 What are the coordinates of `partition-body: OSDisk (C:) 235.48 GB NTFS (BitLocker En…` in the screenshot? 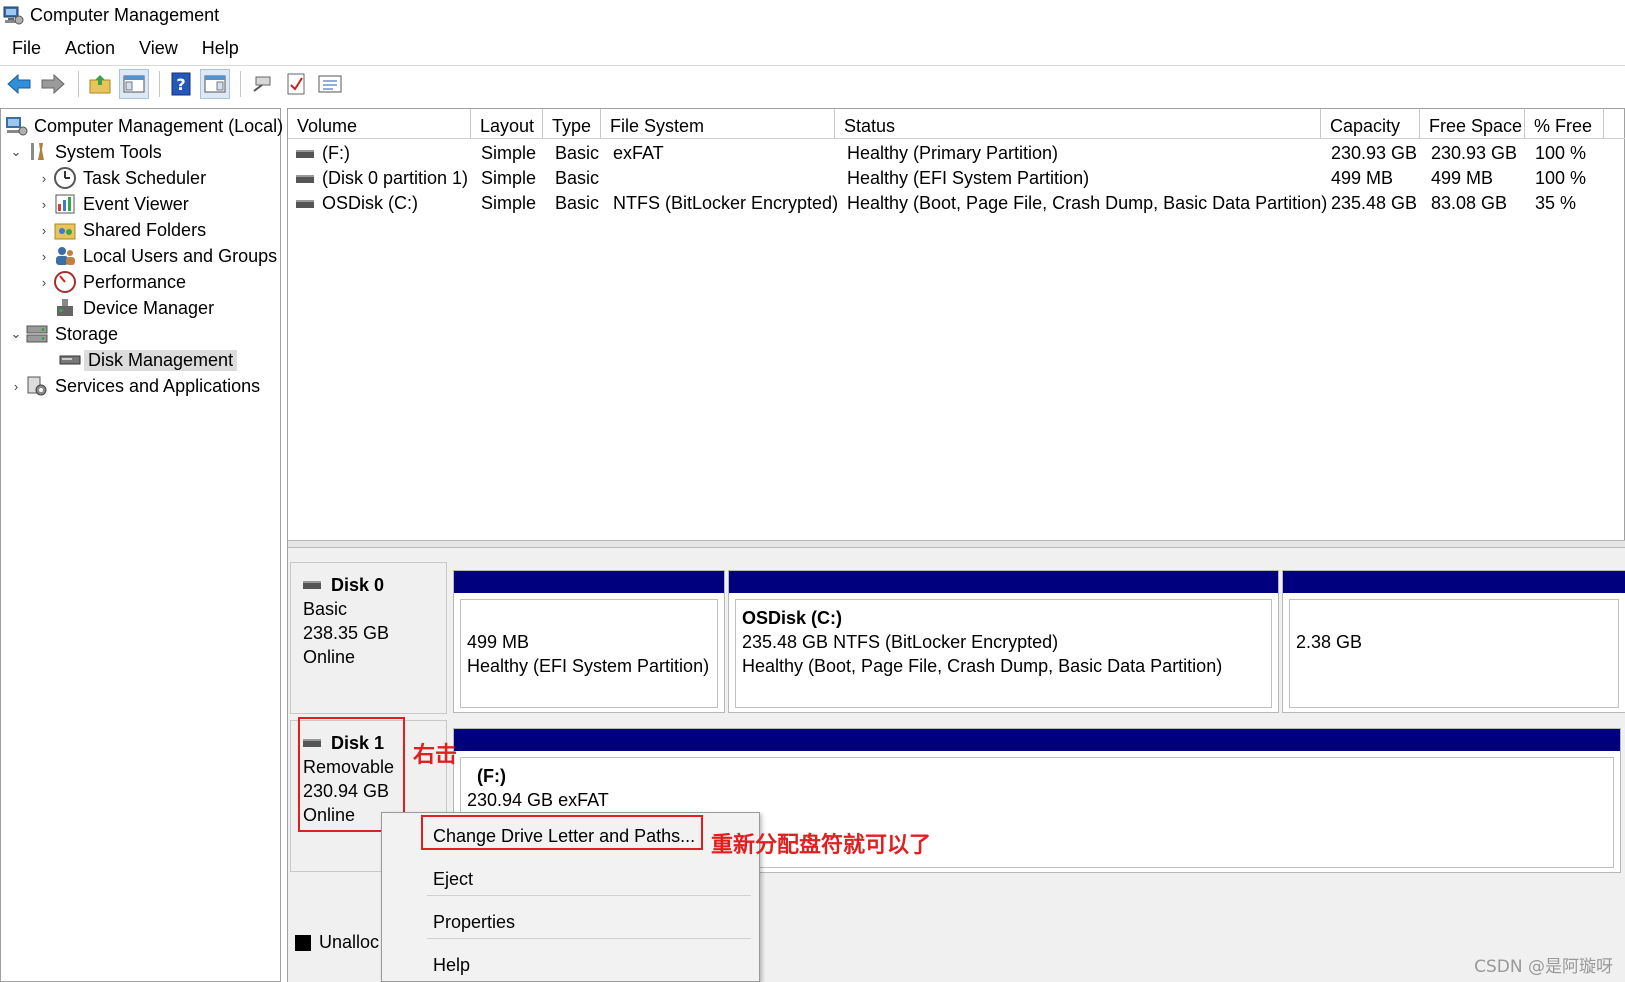 It's located at (1003, 653).